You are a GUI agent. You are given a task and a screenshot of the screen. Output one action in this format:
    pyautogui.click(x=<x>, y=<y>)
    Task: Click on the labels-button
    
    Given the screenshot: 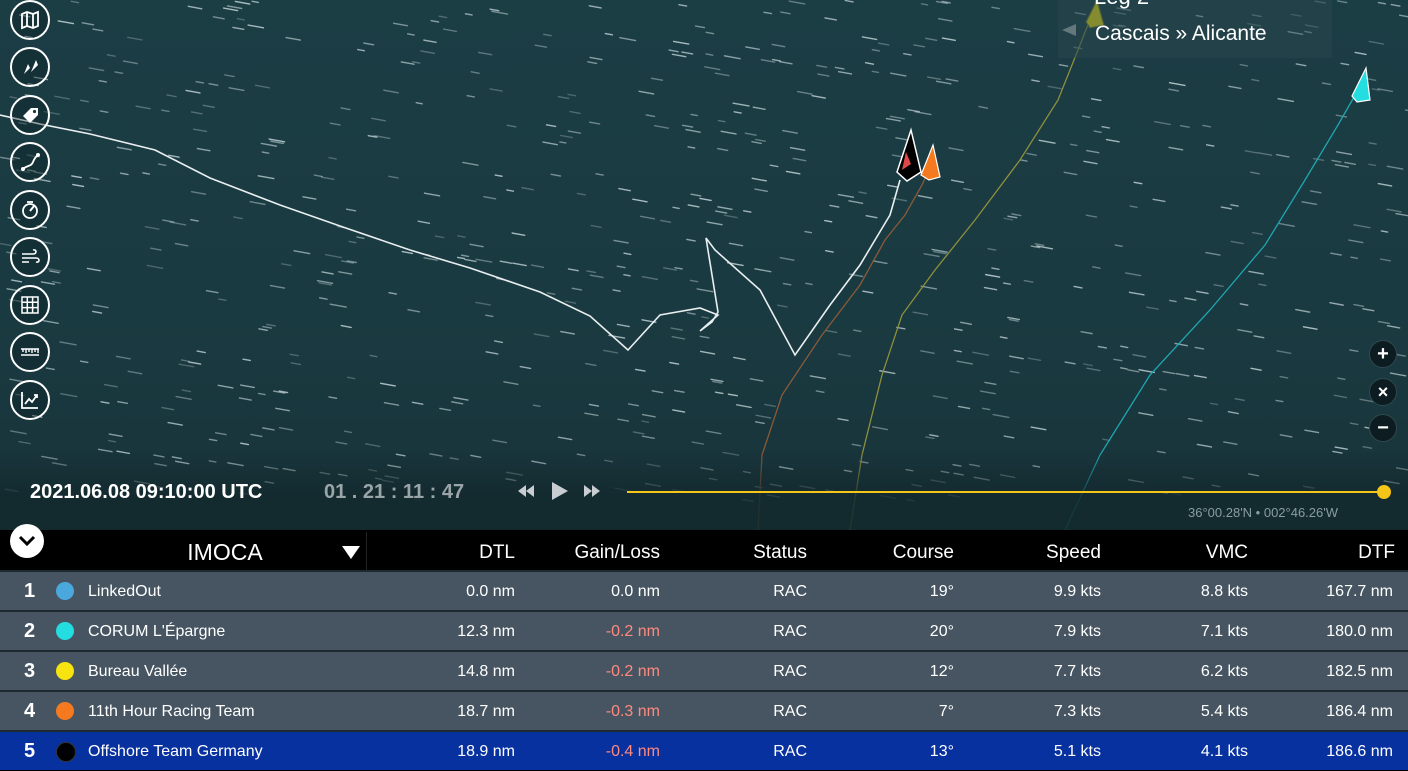 What is the action you would take?
    pyautogui.click(x=30, y=115)
    